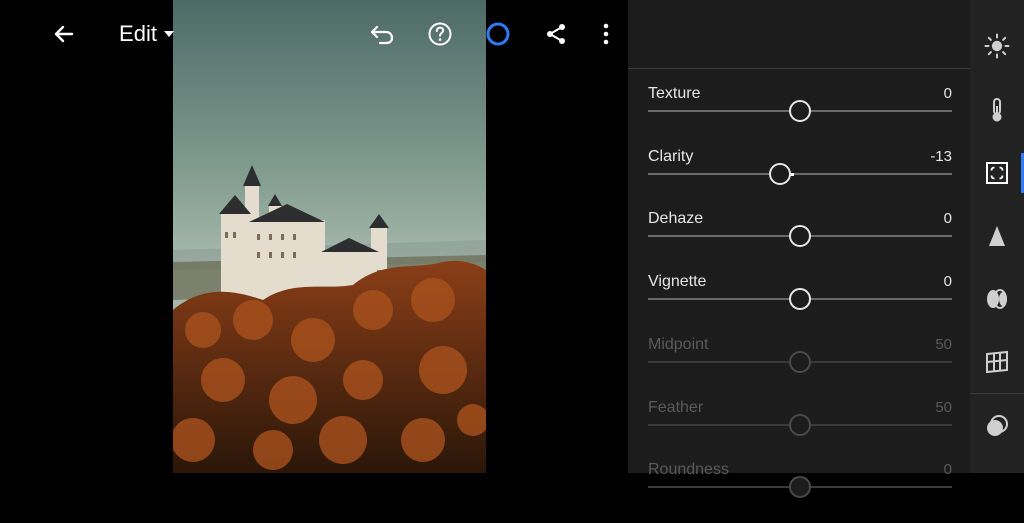 This screenshot has height=523, width=1024. Describe the element at coordinates (606, 34) in the screenshot. I see `more-vertical-icon` at that location.